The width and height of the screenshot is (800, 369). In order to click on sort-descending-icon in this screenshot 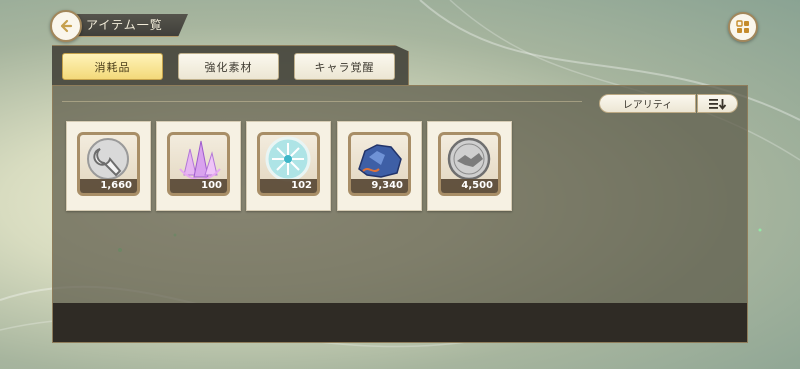, I will do `click(717, 104)`.